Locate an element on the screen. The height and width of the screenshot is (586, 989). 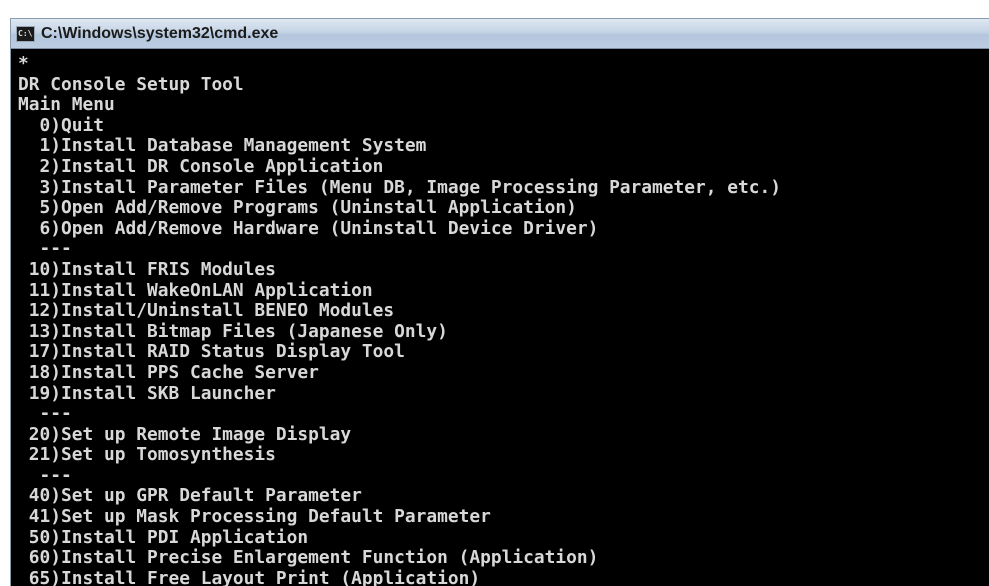
menu-item-13: 13)Install Bitmap Files (Japanese Only) is located at coordinates (233, 331).